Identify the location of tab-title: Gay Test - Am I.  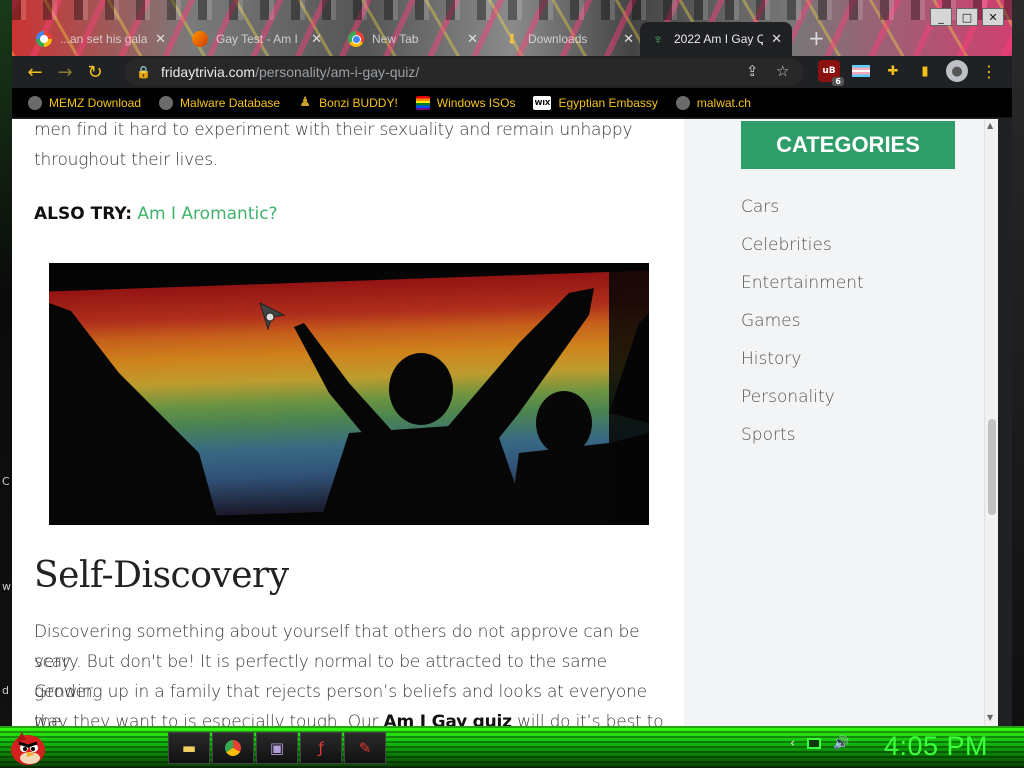
(257, 39).